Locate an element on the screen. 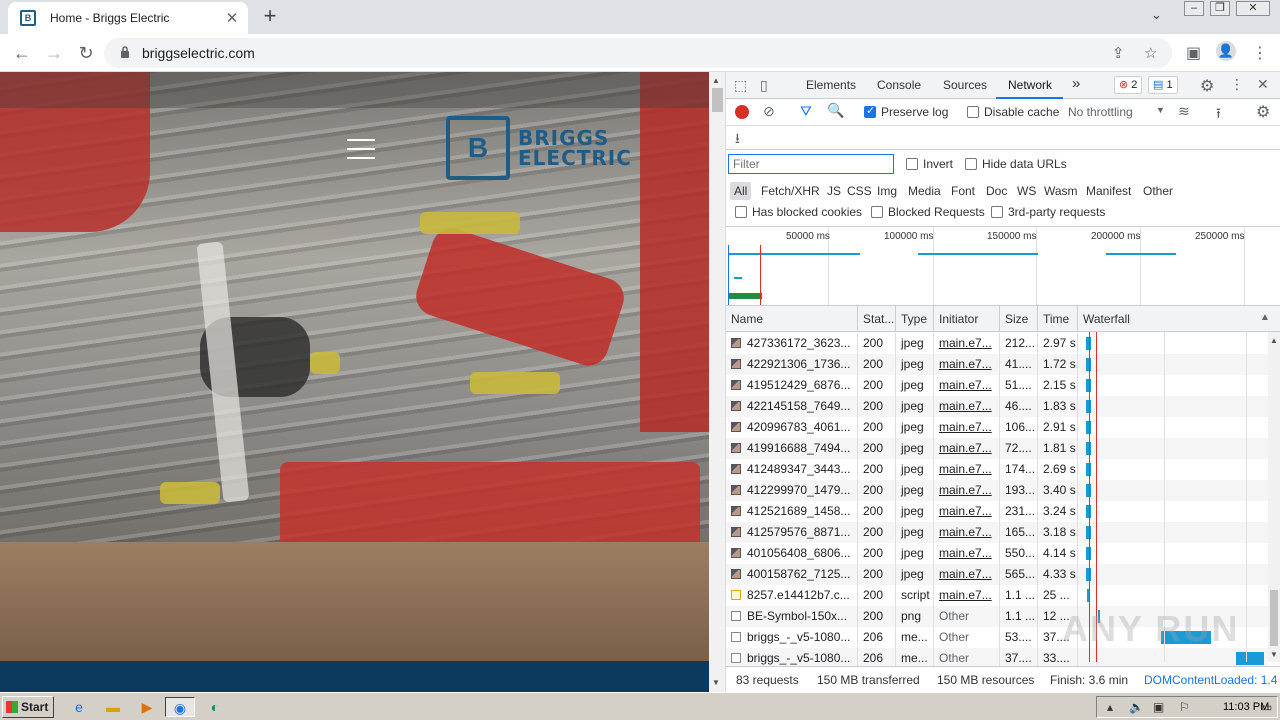  new-tab-button: + is located at coordinates (270, 16).